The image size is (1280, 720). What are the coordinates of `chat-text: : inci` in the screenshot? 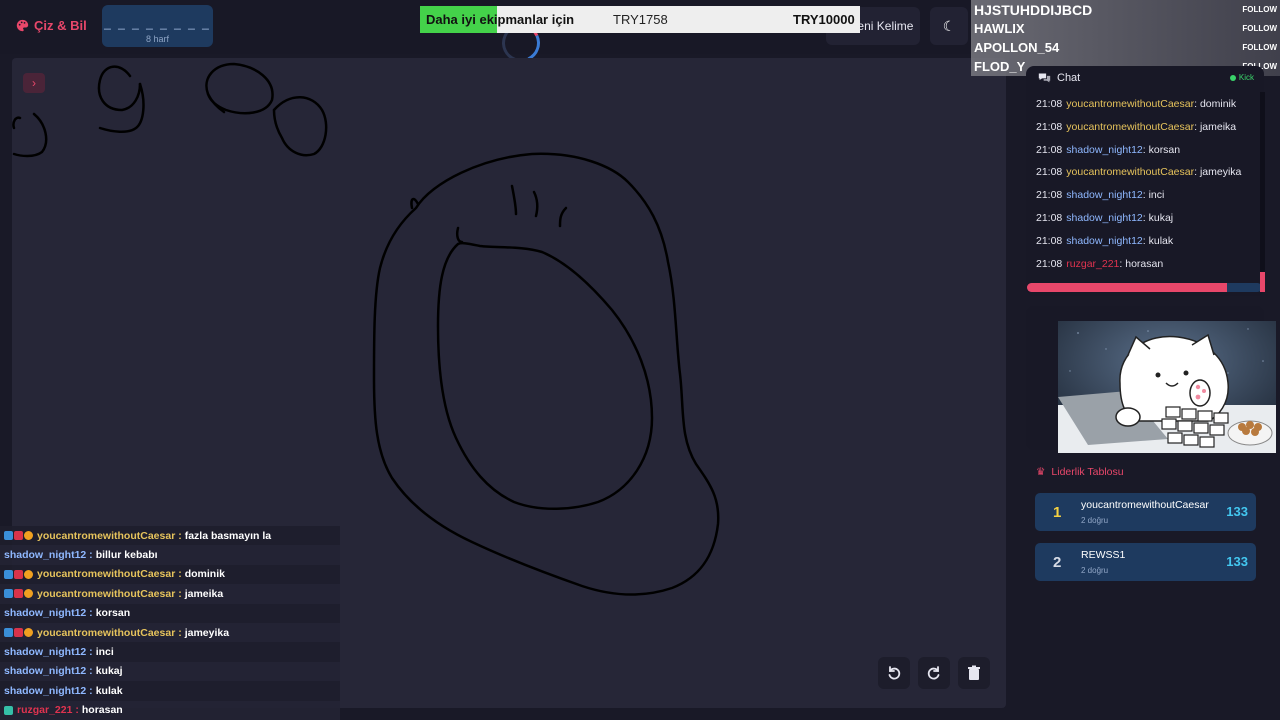 It's located at (1153, 195).